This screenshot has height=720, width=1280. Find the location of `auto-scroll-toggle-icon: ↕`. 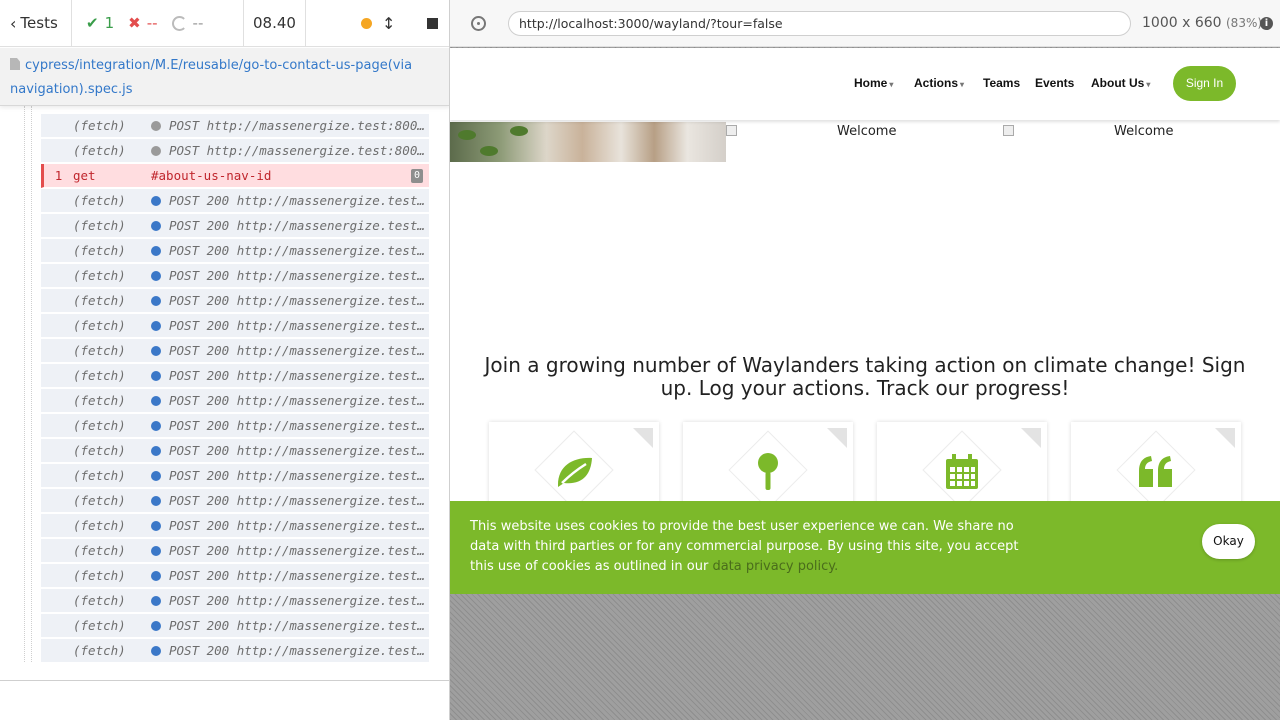

auto-scroll-toggle-icon: ↕ is located at coordinates (388, 23).